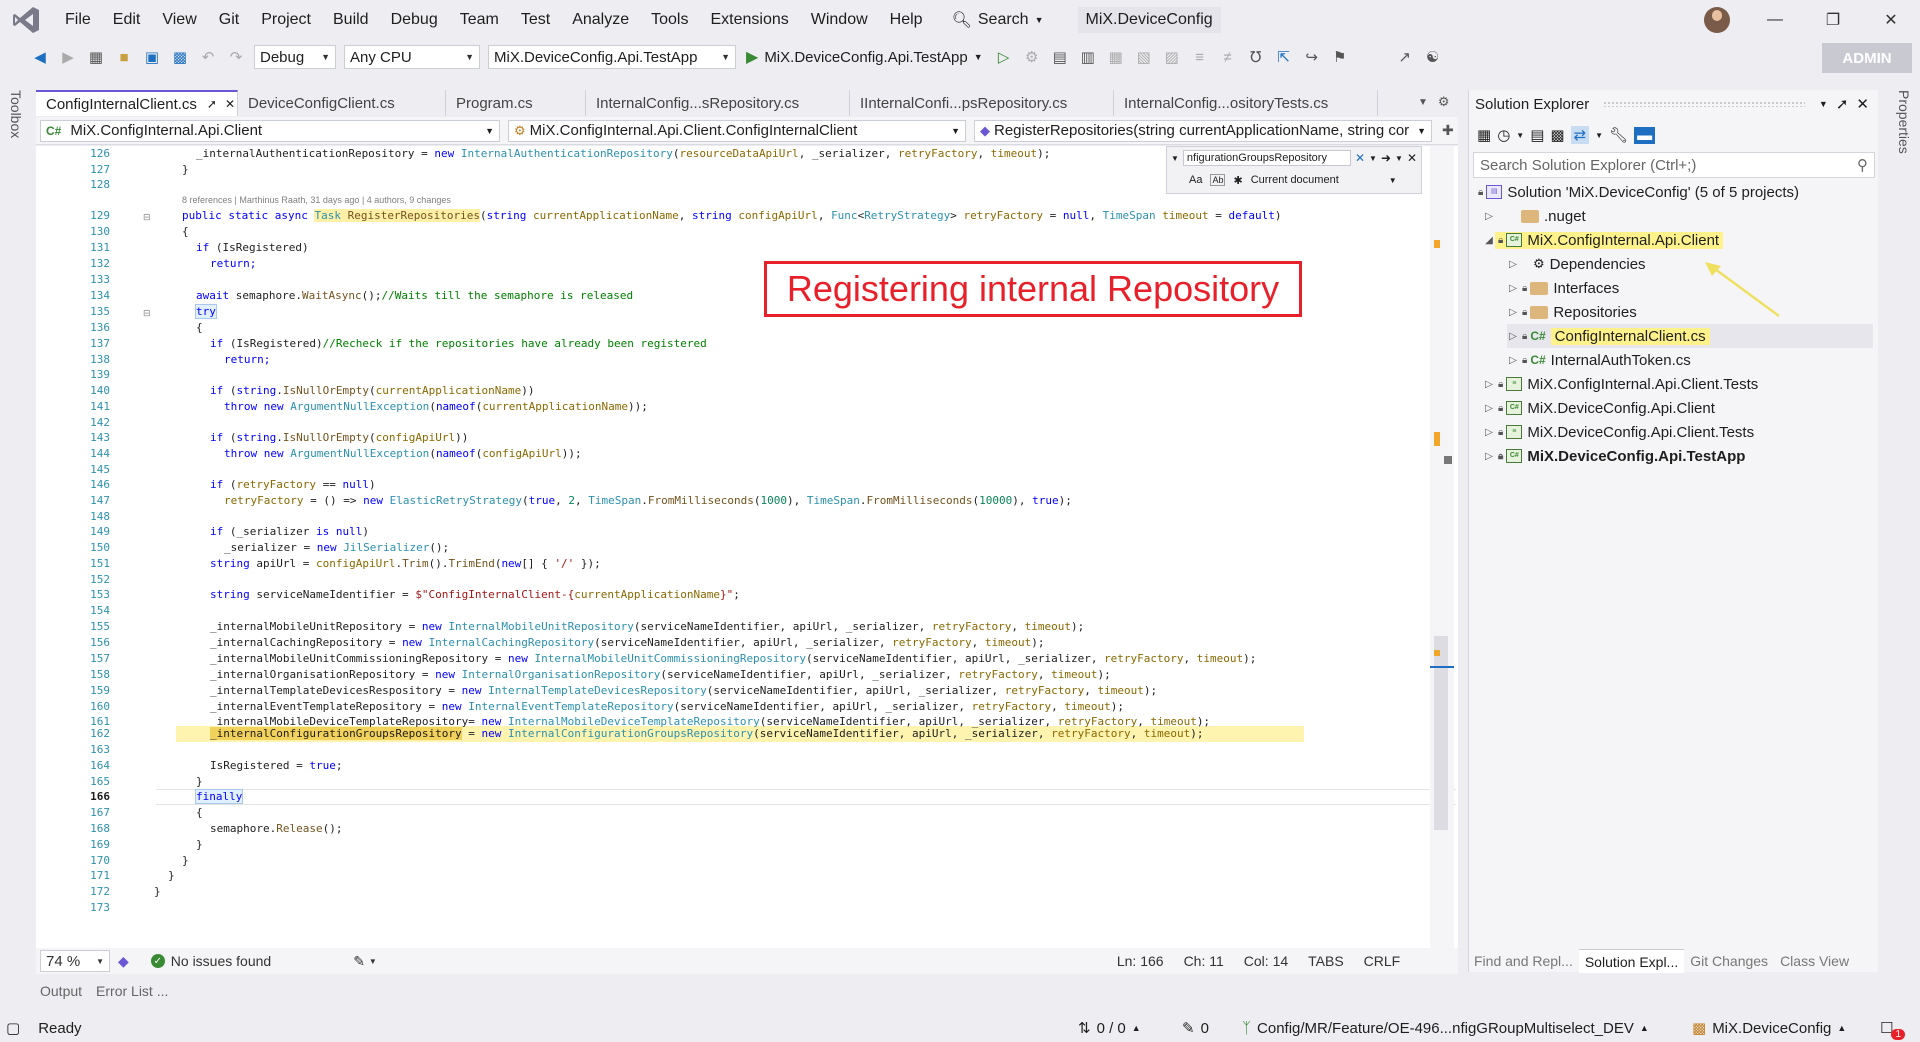 This screenshot has height=1042, width=1920. What do you see at coordinates (1769, 1028) in the screenshot?
I see `repo-status: ▩ MiX.DeviceConfig ▲` at bounding box center [1769, 1028].